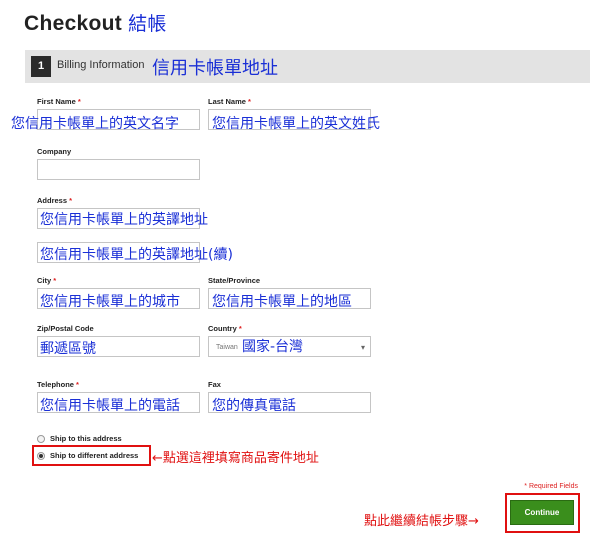 The height and width of the screenshot is (545, 600). I want to click on country-select: Taiwan 國家-台灣 ▾, so click(289, 346).